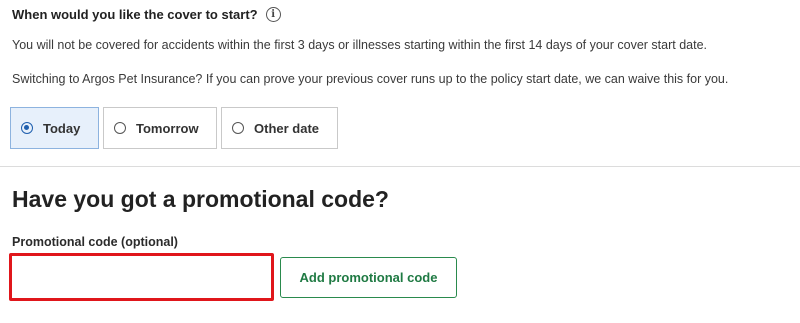 This screenshot has height=323, width=800. Describe the element at coordinates (287, 128) in the screenshot. I see `radio-other-date-label: Other date` at that location.